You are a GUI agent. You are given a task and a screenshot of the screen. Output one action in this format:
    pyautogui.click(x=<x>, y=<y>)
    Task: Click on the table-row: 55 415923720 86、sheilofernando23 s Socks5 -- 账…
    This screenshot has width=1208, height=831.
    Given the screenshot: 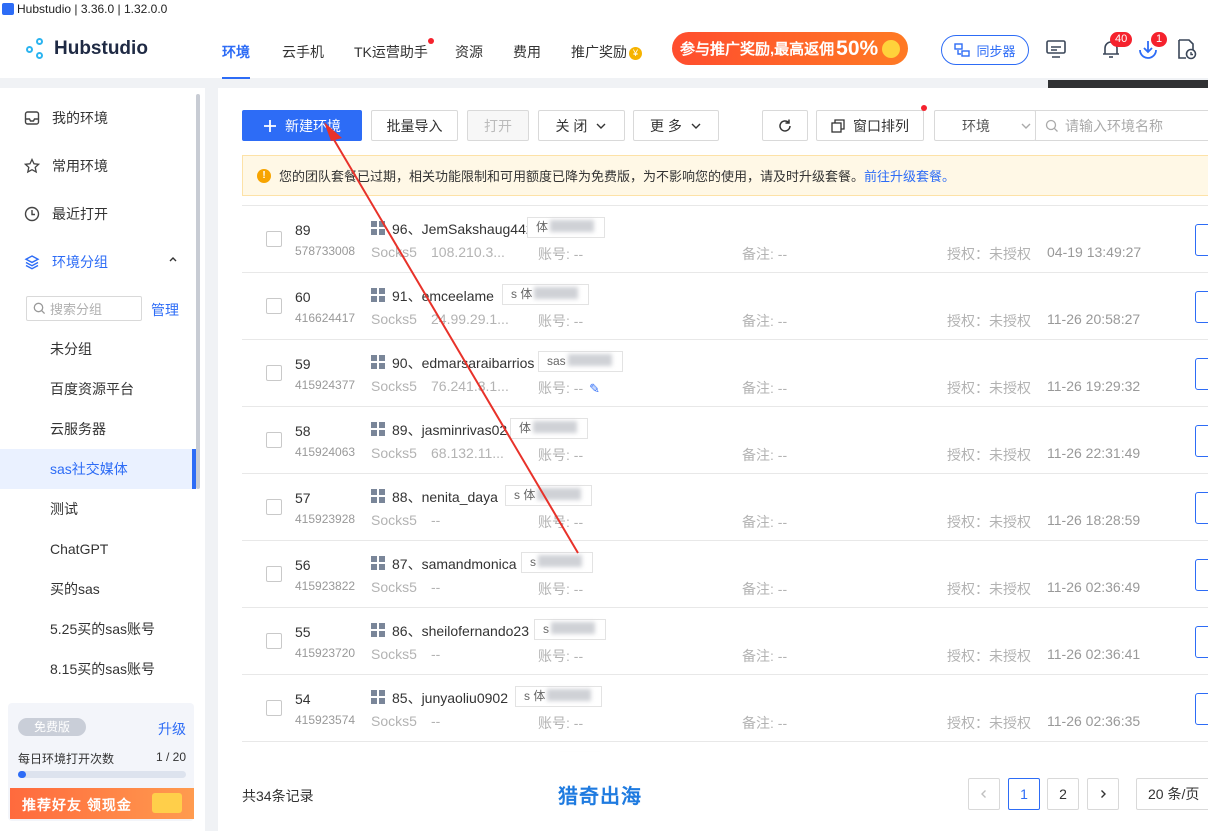 What is the action you would take?
    pyautogui.click(x=725, y=641)
    